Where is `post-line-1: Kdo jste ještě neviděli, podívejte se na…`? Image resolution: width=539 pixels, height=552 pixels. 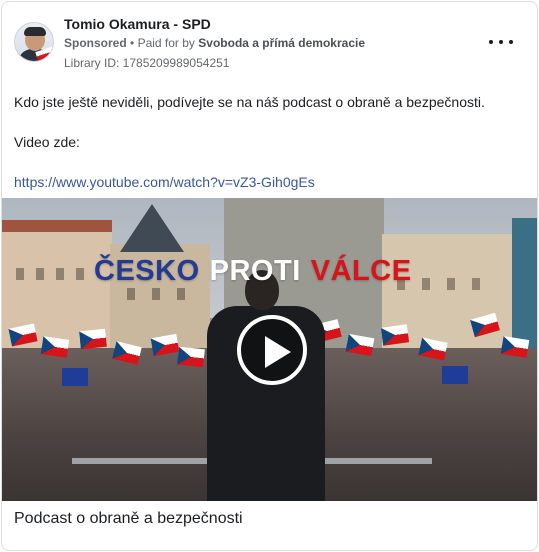 post-line-1: Kdo jste ještě neviděli, podívejte se na… is located at coordinates (249, 102).